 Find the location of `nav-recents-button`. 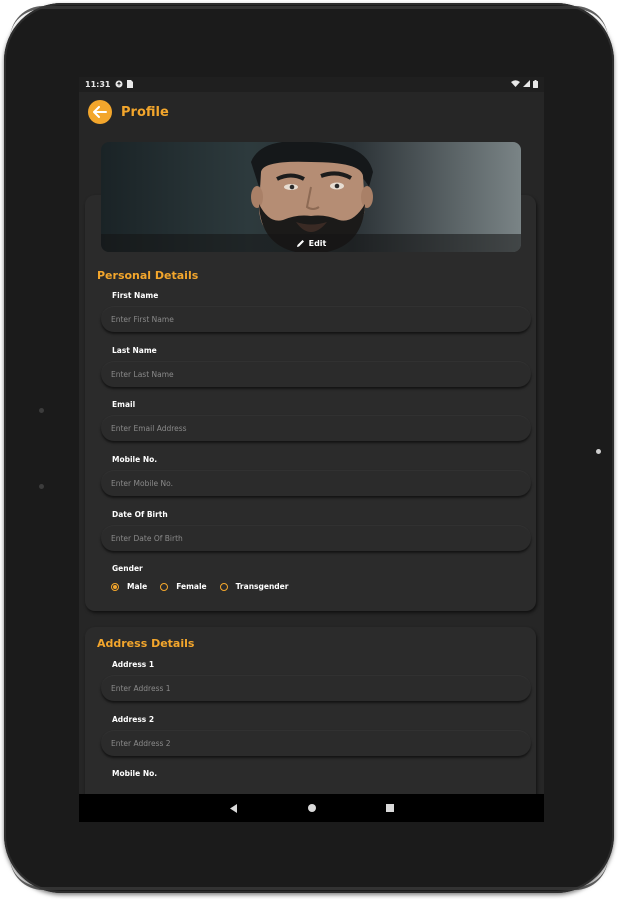

nav-recents-button is located at coordinates (390, 808).